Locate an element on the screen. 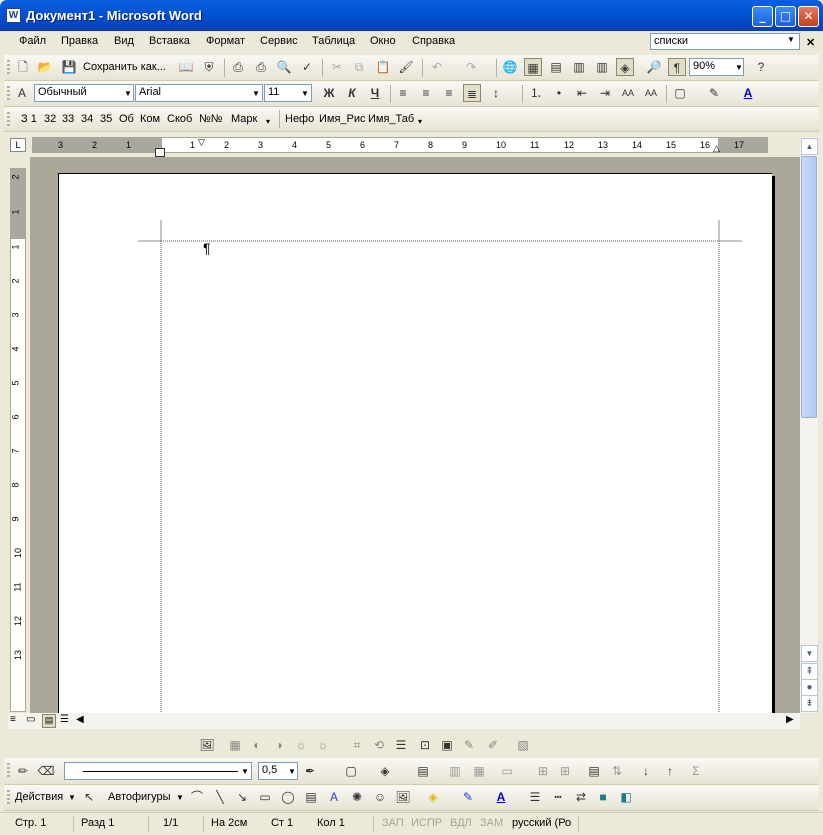  horizontal-scrollbar is located at coordinates (404, 721).